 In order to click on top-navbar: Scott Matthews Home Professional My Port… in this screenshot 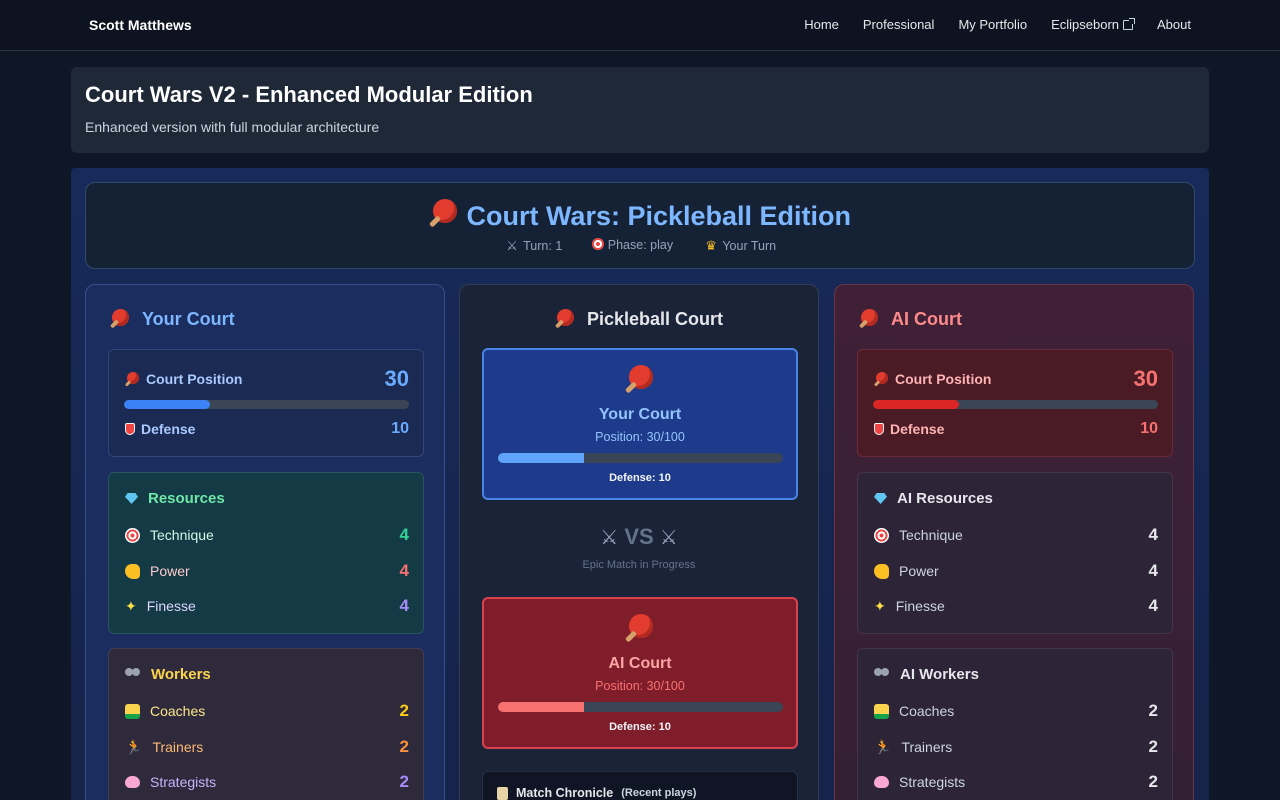, I will do `click(640, 25)`.